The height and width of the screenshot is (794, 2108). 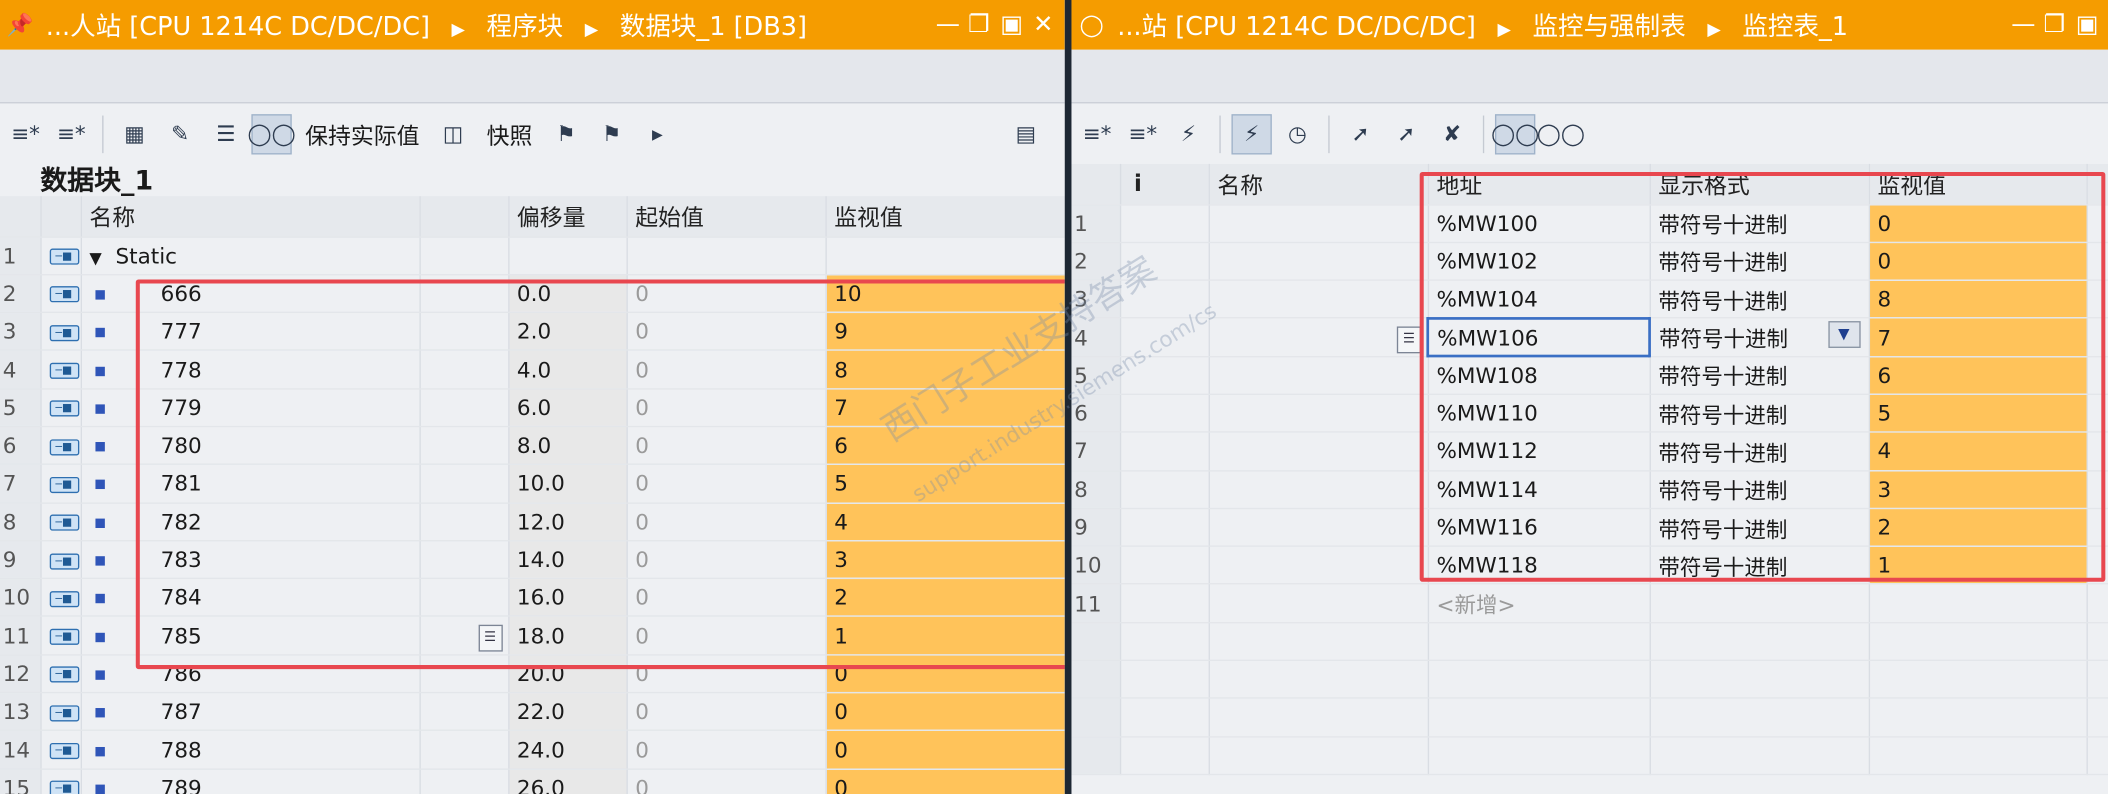 What do you see at coordinates (1188, 134) in the screenshot?
I see `modify-icon: ⚡` at bounding box center [1188, 134].